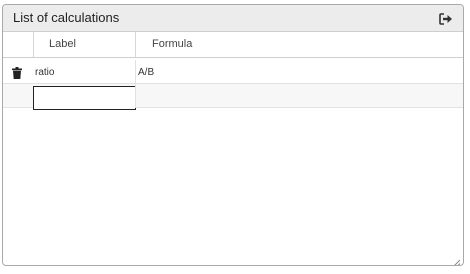 Image resolution: width=470 pixels, height=274 pixels. Describe the element at coordinates (233, 97) in the screenshot. I see `new-row` at that location.